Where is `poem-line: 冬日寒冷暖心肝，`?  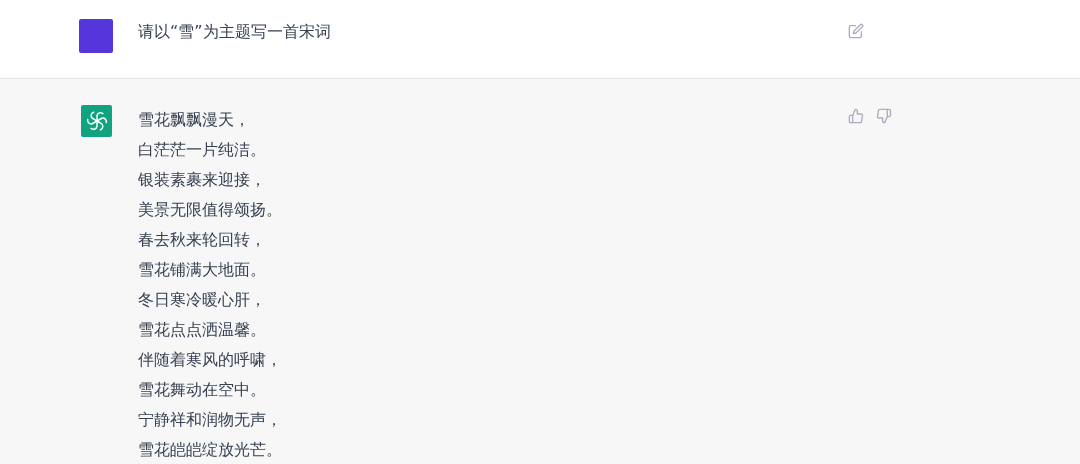
poem-line: 冬日寒冷暖心肝， is located at coordinates (202, 300).